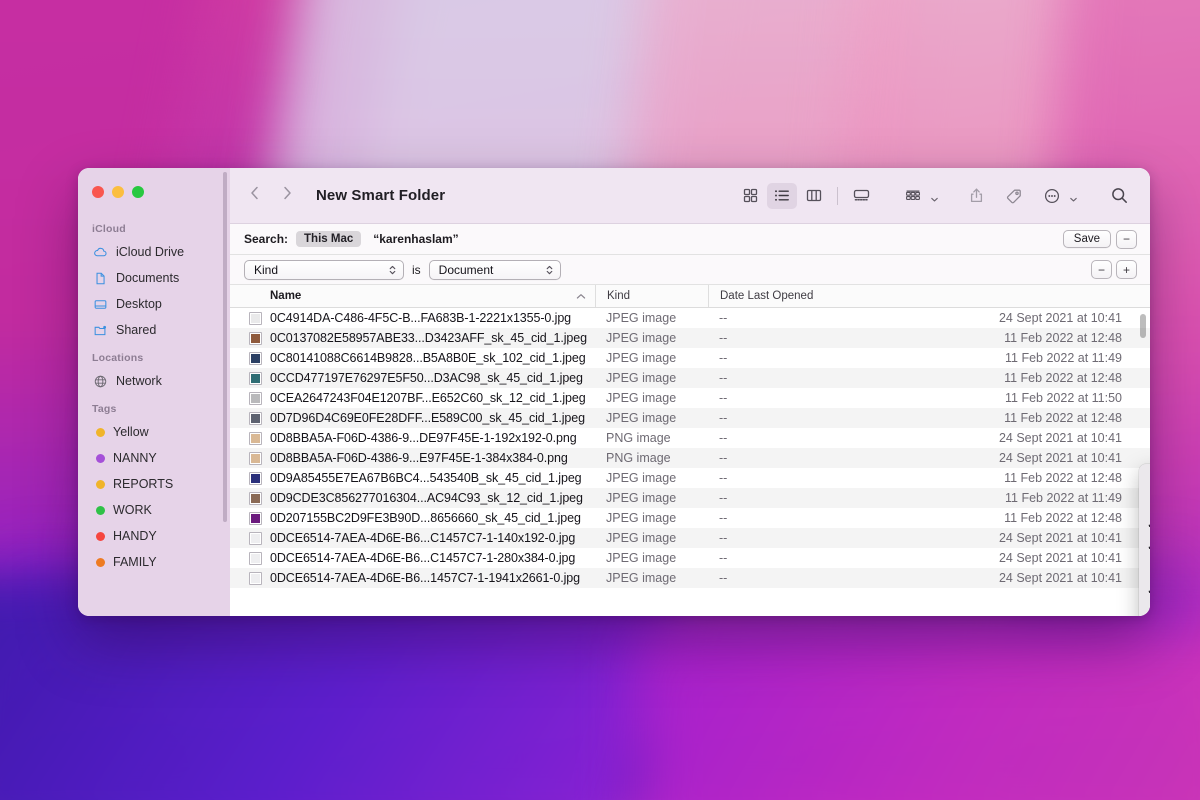  What do you see at coordinates (690, 196) in the screenshot?
I see `window-toolbar: New Smart Folder` at bounding box center [690, 196].